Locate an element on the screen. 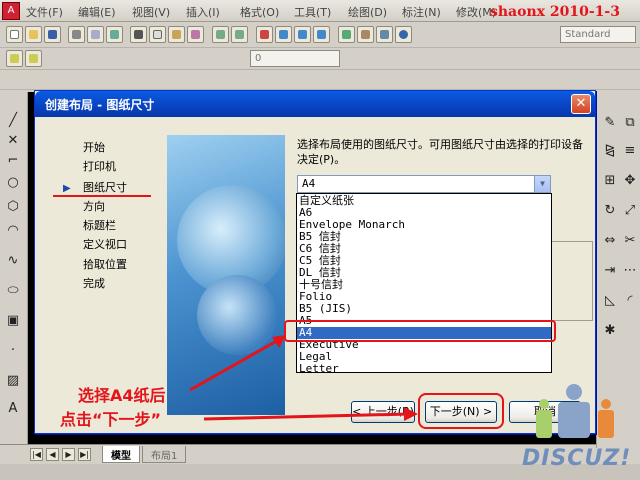 Image resolution: width=640 pixels, height=480 pixels. arrow-to-next-head is located at coordinates (411, 414).